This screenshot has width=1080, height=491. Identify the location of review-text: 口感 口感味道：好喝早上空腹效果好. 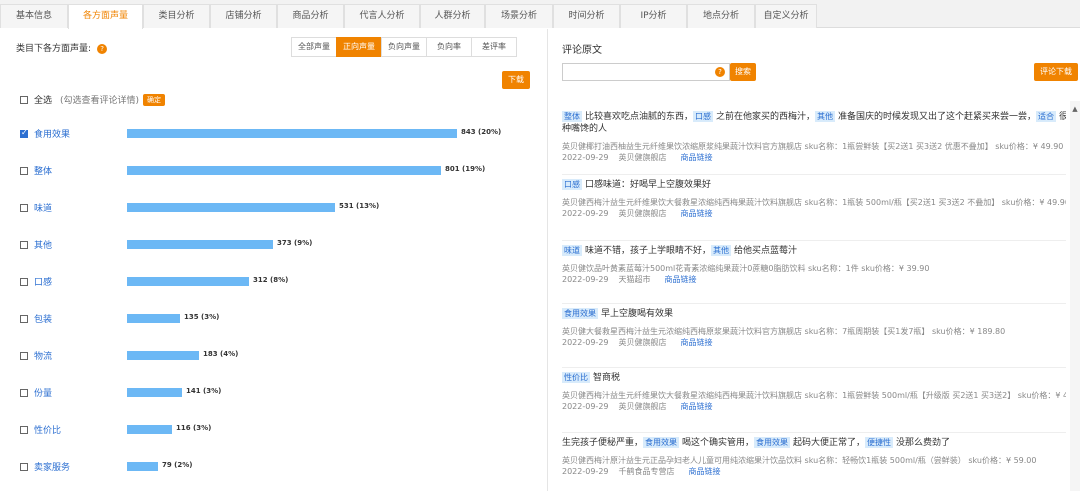
(814, 185).